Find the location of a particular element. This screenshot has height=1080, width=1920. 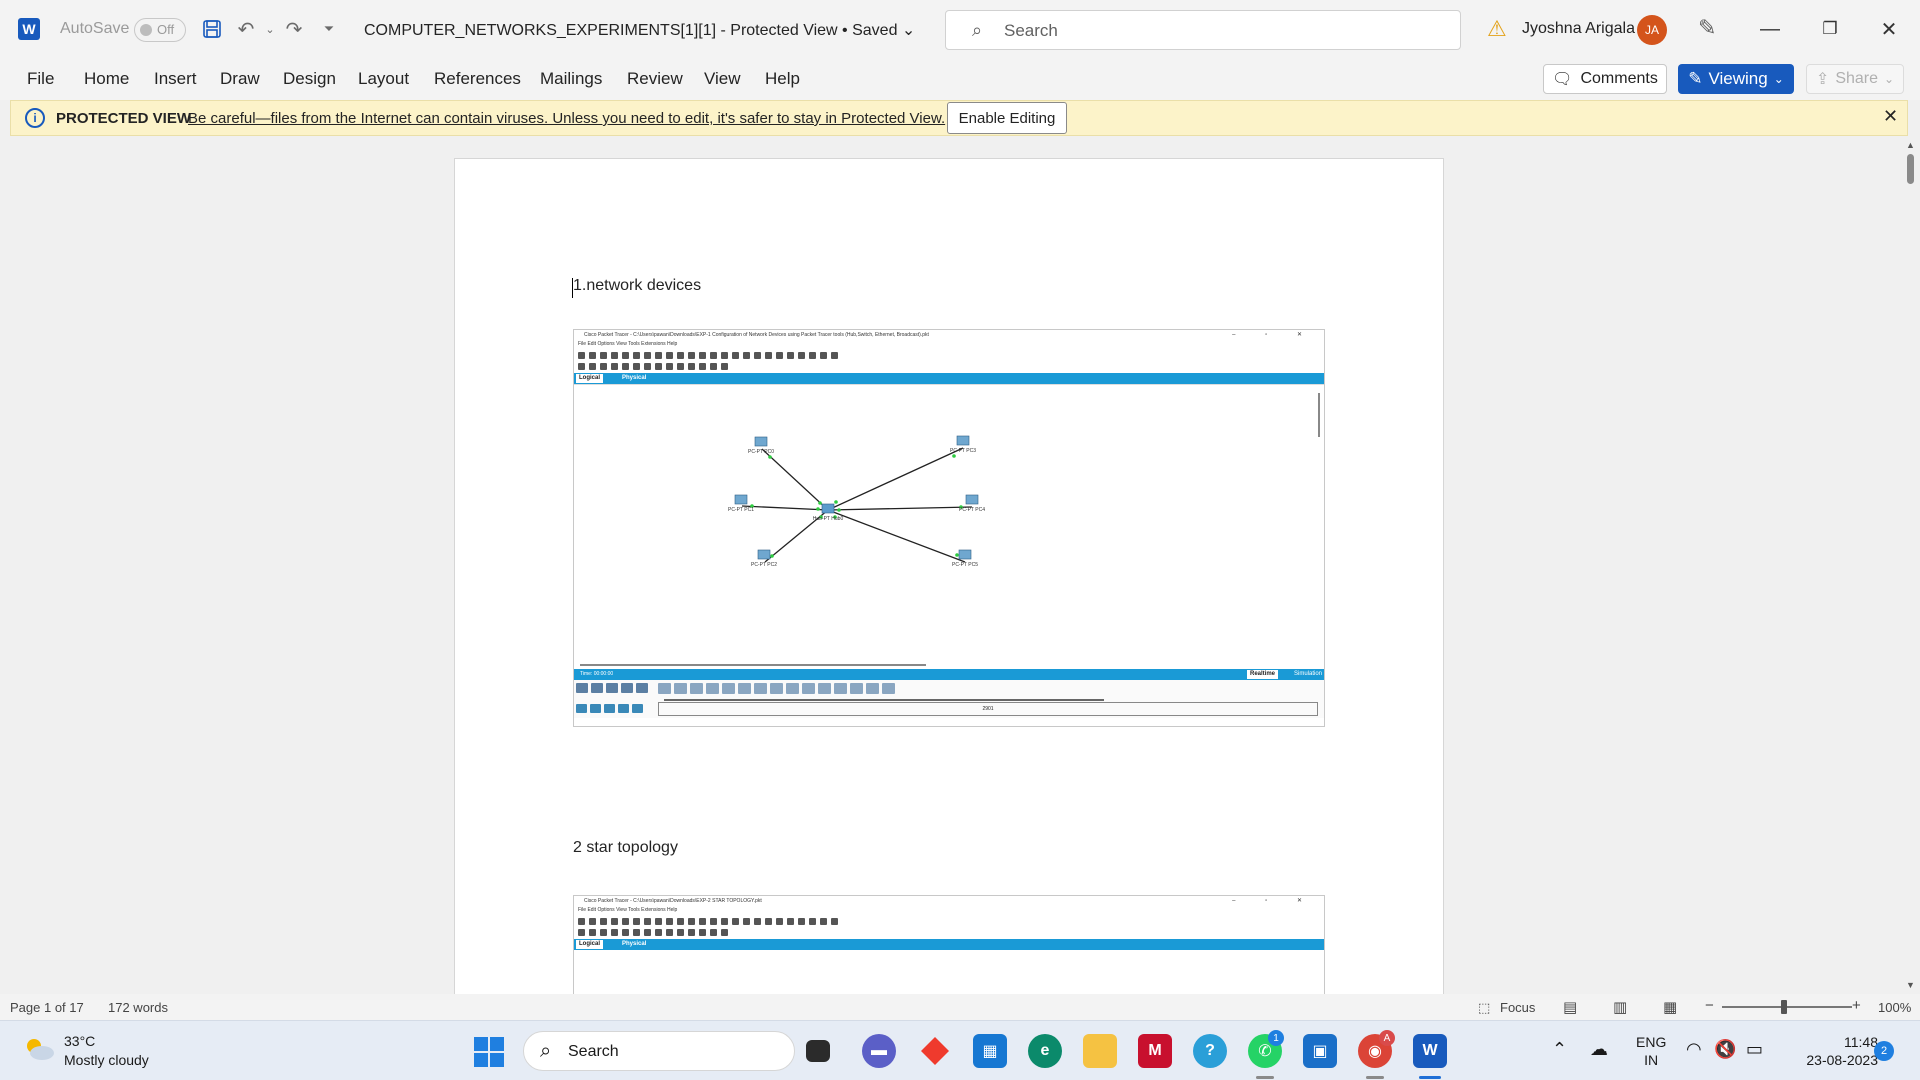

web-layout-icon: ▦ is located at coordinates (1670, 1007).